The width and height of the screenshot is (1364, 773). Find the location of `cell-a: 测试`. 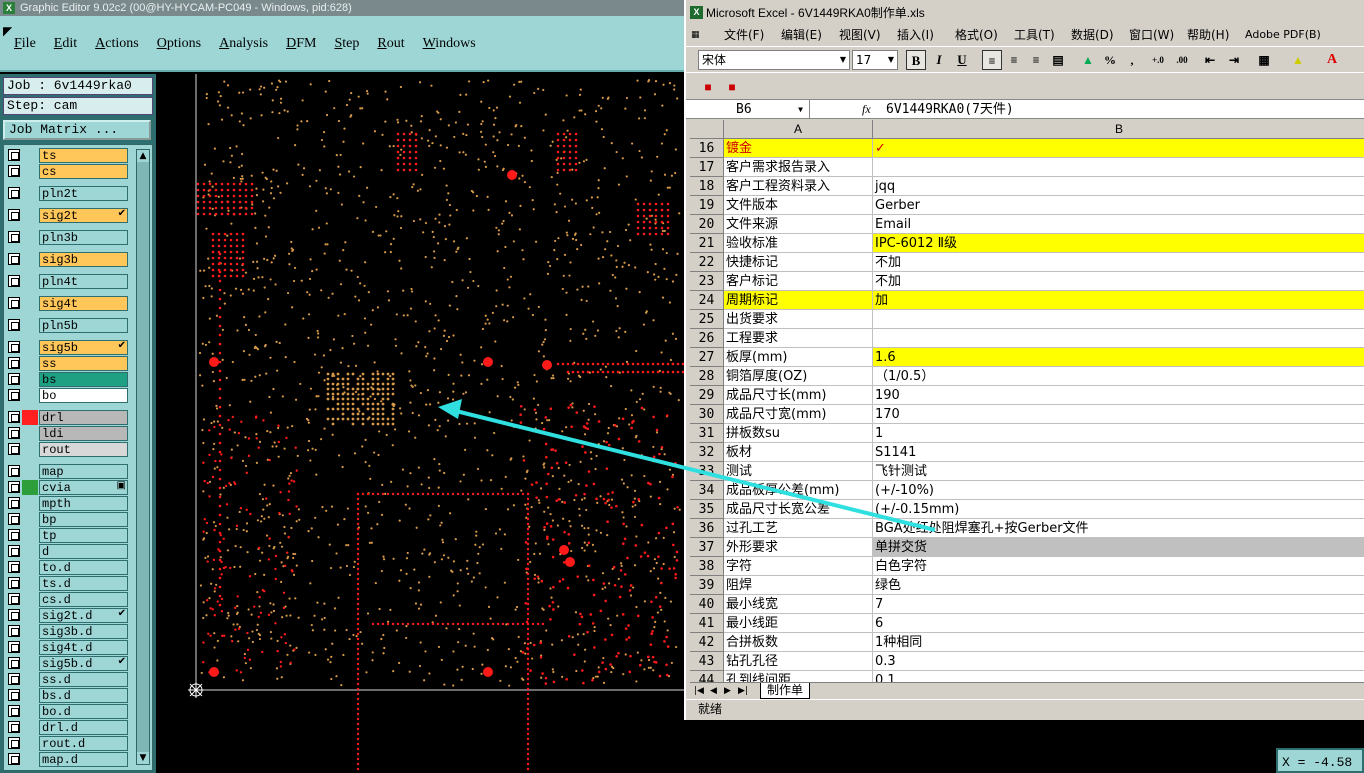

cell-a: 测试 is located at coordinates (798, 471).